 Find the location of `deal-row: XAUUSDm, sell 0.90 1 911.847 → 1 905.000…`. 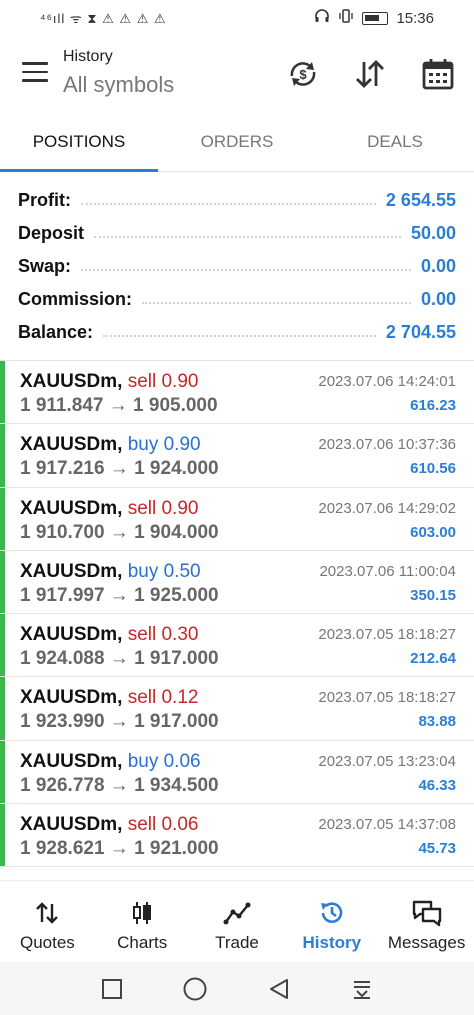

deal-row: XAUUSDm, sell 0.90 1 911.847 → 1 905.000… is located at coordinates (237, 393).